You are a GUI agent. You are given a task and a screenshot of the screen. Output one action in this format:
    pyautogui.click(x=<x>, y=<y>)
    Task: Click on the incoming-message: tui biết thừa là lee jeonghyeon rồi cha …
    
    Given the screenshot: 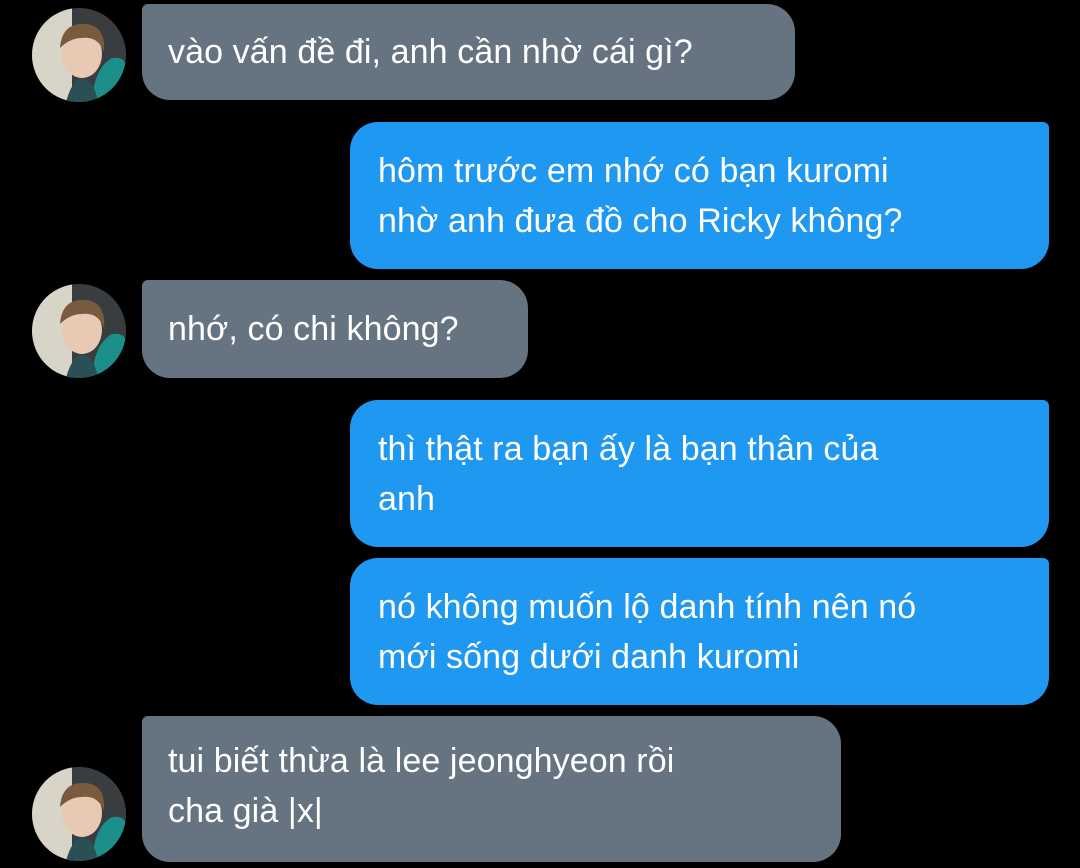 What is the action you would take?
    pyautogui.click(x=491, y=789)
    